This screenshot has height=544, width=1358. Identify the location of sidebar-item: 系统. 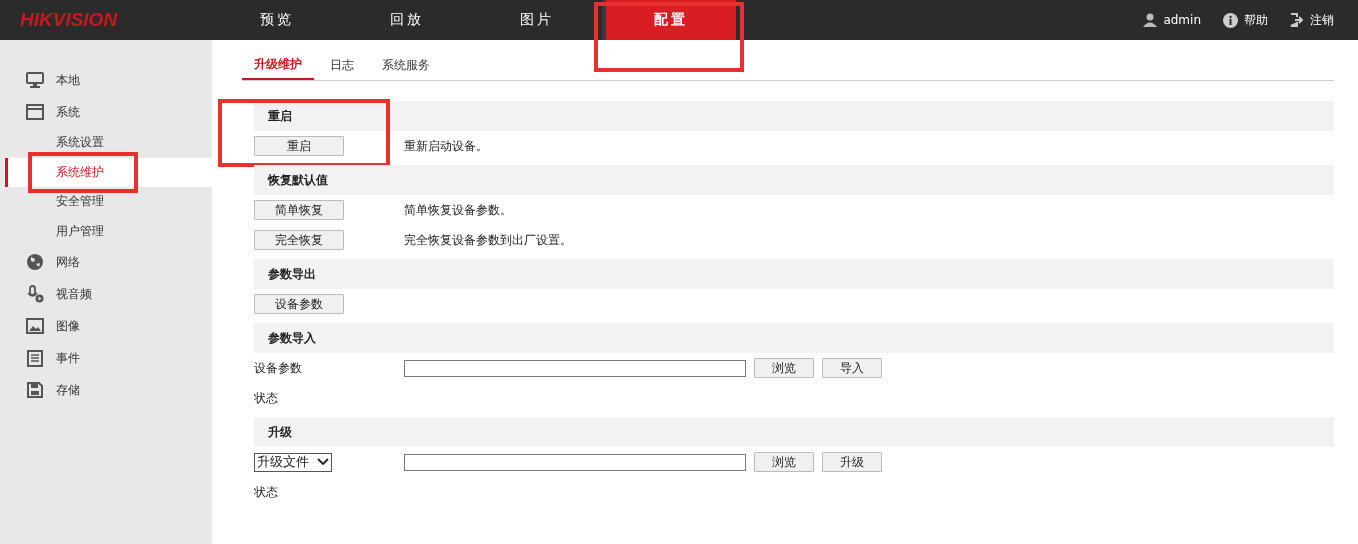
(68, 112).